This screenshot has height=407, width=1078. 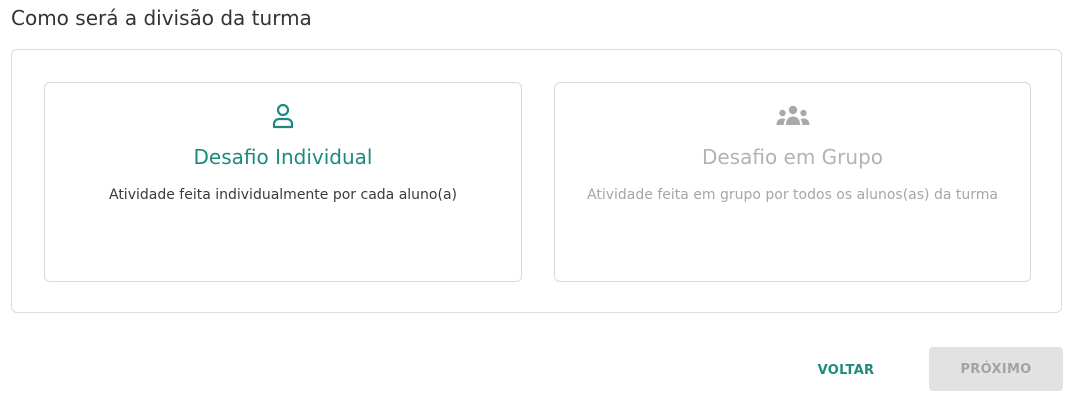 What do you see at coordinates (996, 369) in the screenshot?
I see `next-button: PRÓXIMO` at bounding box center [996, 369].